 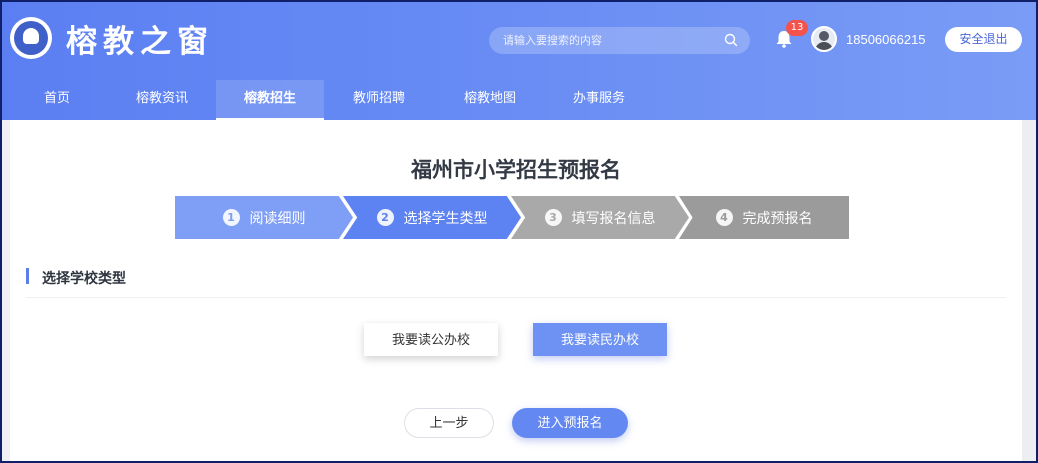 I want to click on page-title: 福州市小学招生预报名, so click(x=516, y=170).